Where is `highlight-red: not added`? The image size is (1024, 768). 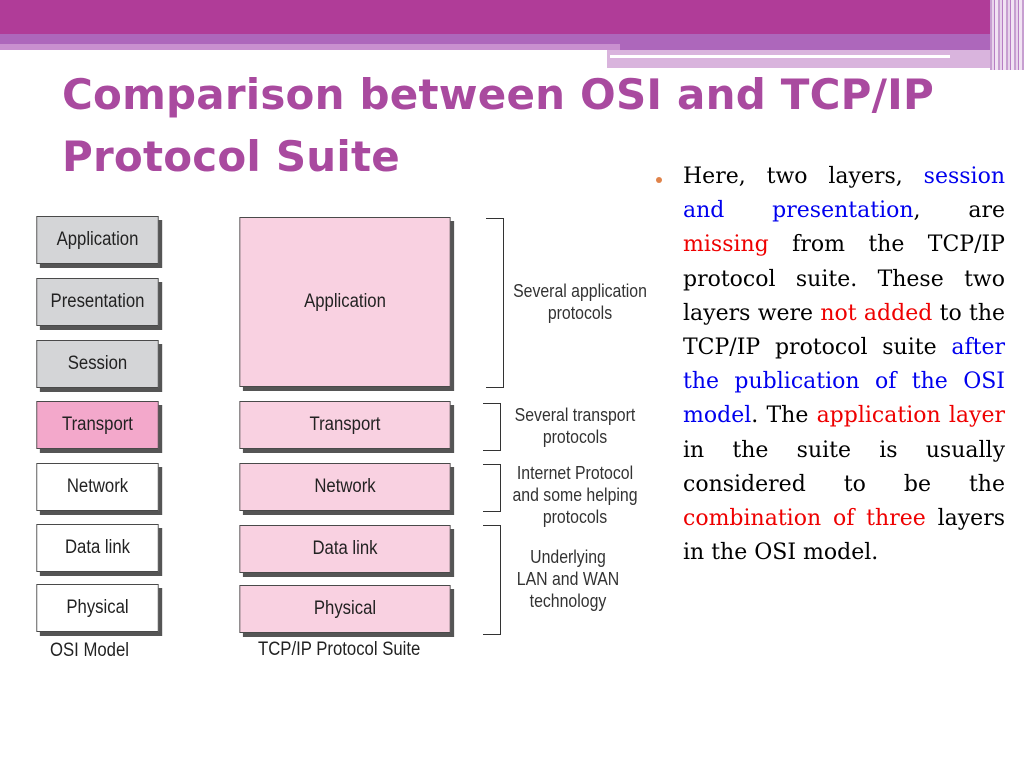 highlight-red: not added is located at coordinates (876, 313).